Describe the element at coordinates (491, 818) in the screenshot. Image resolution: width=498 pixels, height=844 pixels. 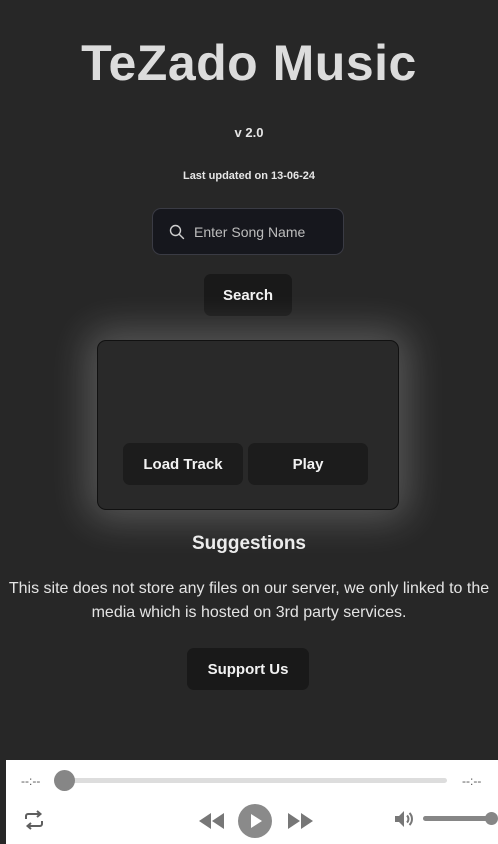
I see `volume-handle` at that location.